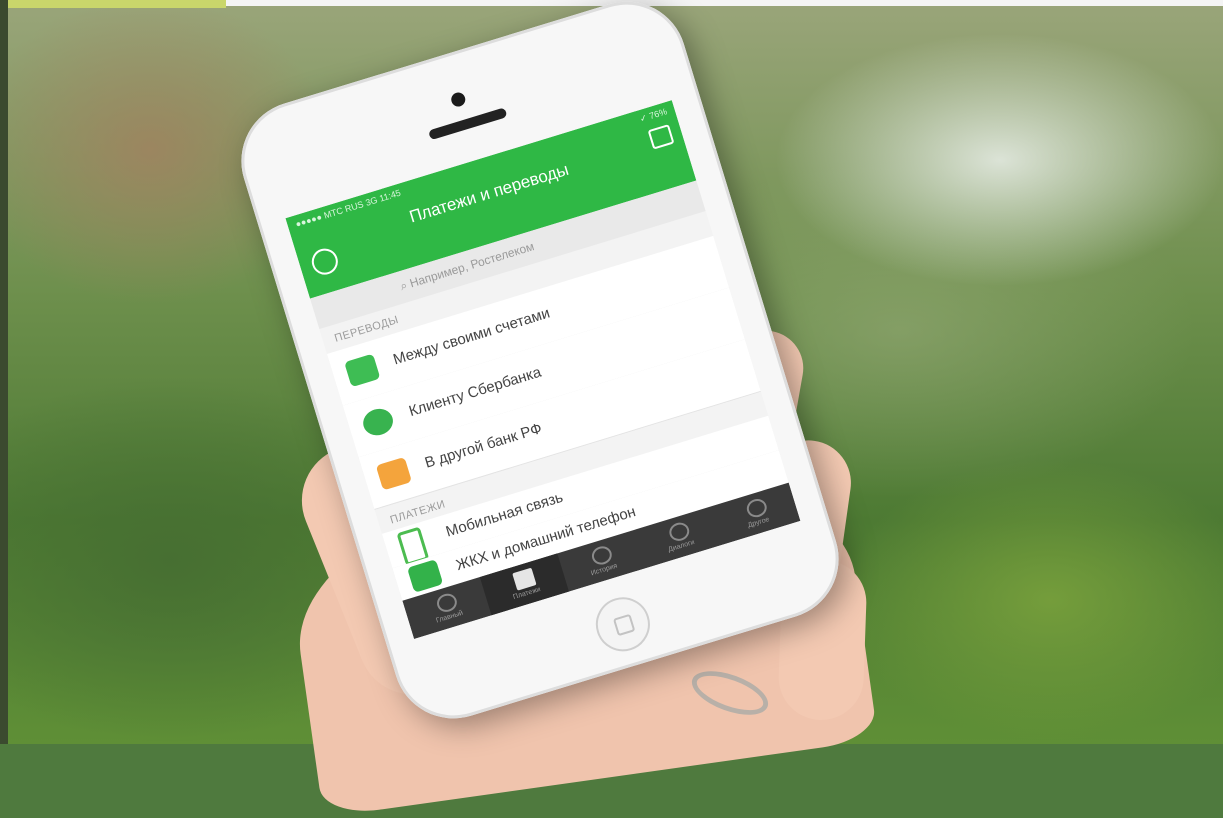 This screenshot has height=818, width=1223. Describe the element at coordinates (378, 422) in the screenshot. I see `client-icon` at that location.